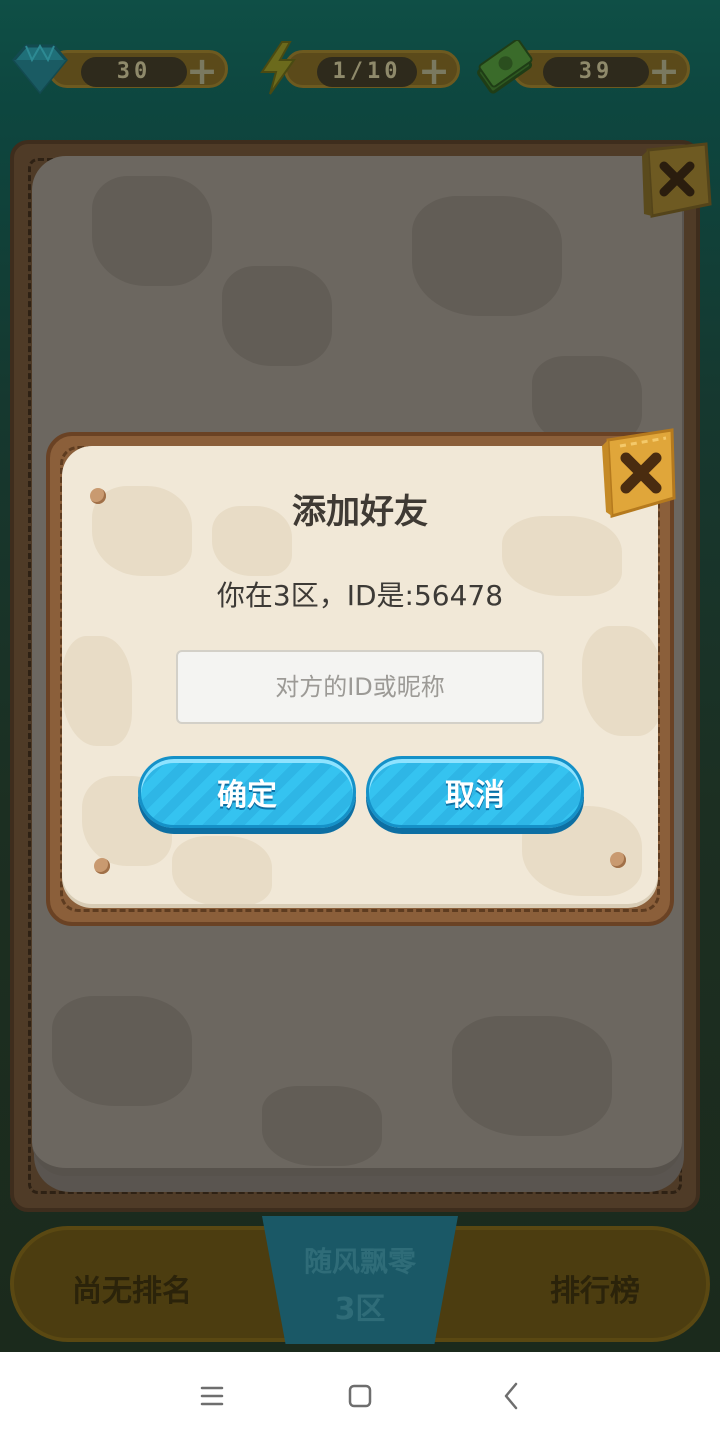  What do you see at coordinates (595, 1288) in the screenshot?
I see `leaderboard-button: 排行榜` at bounding box center [595, 1288].